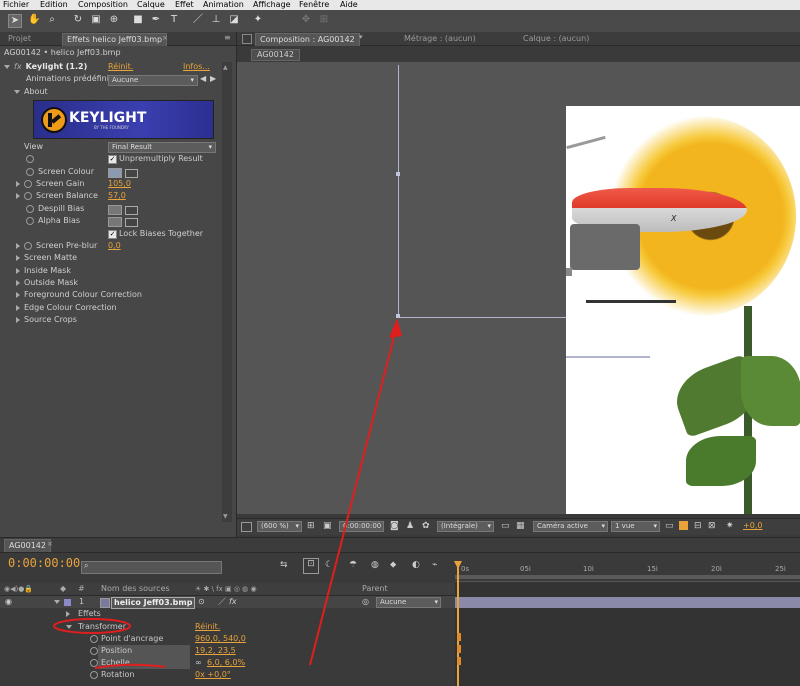 Image resolution: width=800 pixels, height=686 pixels. What do you see at coordinates (416, 565) in the screenshot?
I see `auto-keyframe-icon: ◐` at bounding box center [416, 565].